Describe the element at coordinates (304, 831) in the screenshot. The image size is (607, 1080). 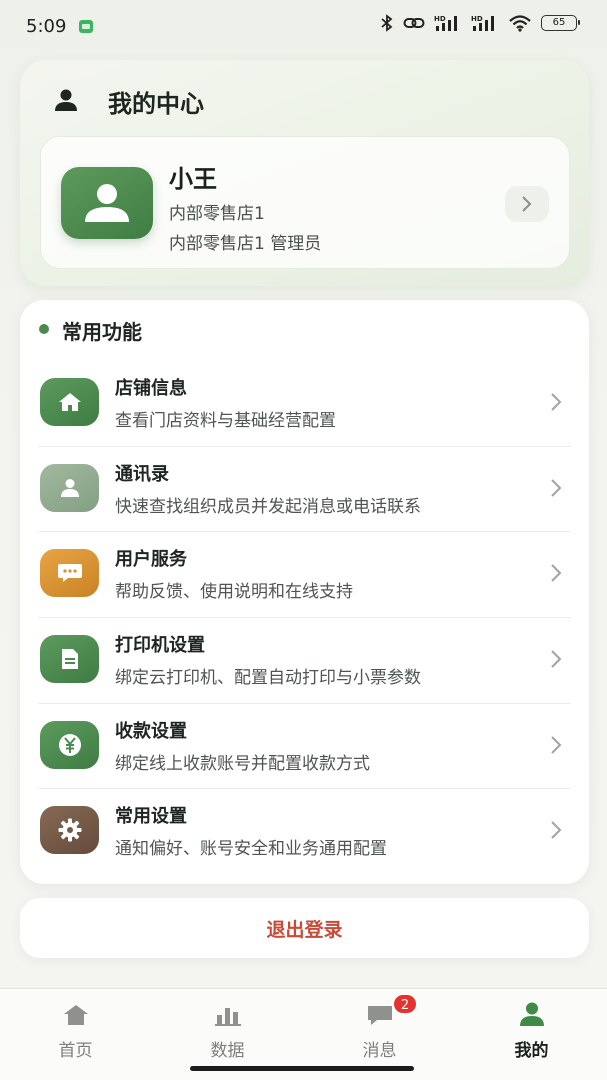
I see `function-item-common-settings: 常用设置 通知偏好、账号安全和业务通用配置` at that location.